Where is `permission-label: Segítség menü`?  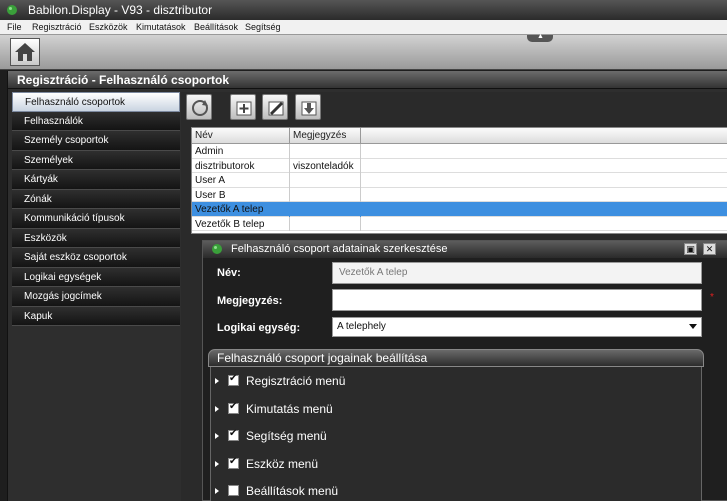
permission-label: Segítség menü is located at coordinates (286, 436).